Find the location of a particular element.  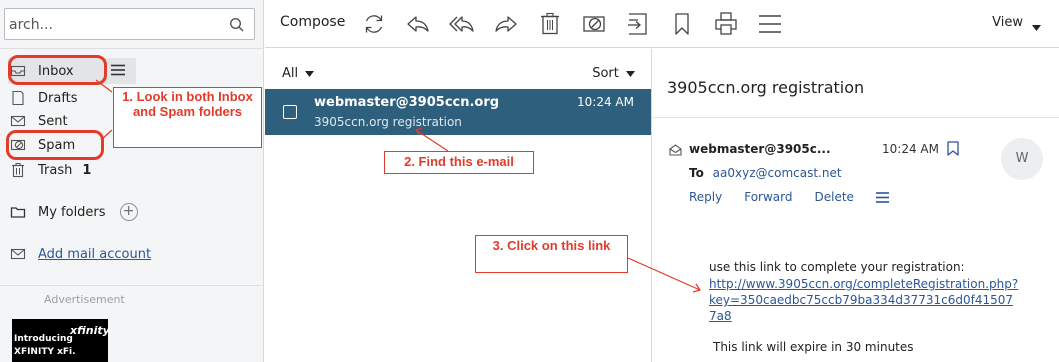

my-folders-label: My folders is located at coordinates (72, 212).